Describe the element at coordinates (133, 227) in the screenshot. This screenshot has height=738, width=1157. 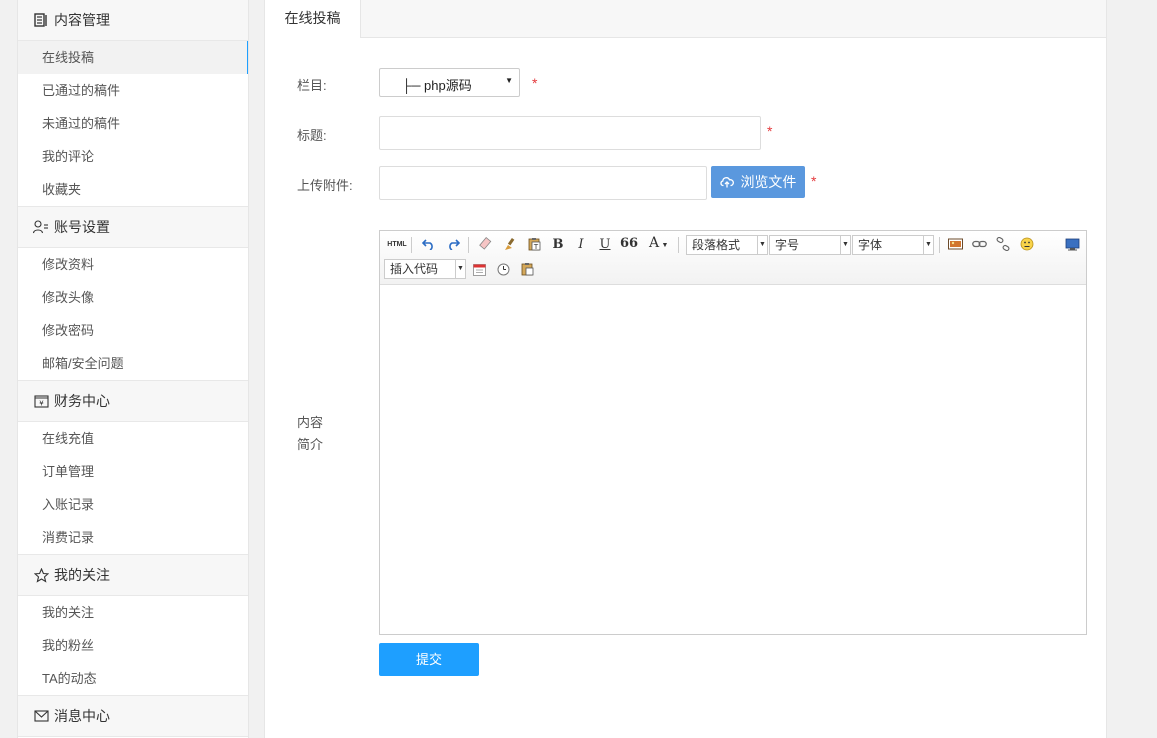
I see `section-header-account: 账号设置` at that location.